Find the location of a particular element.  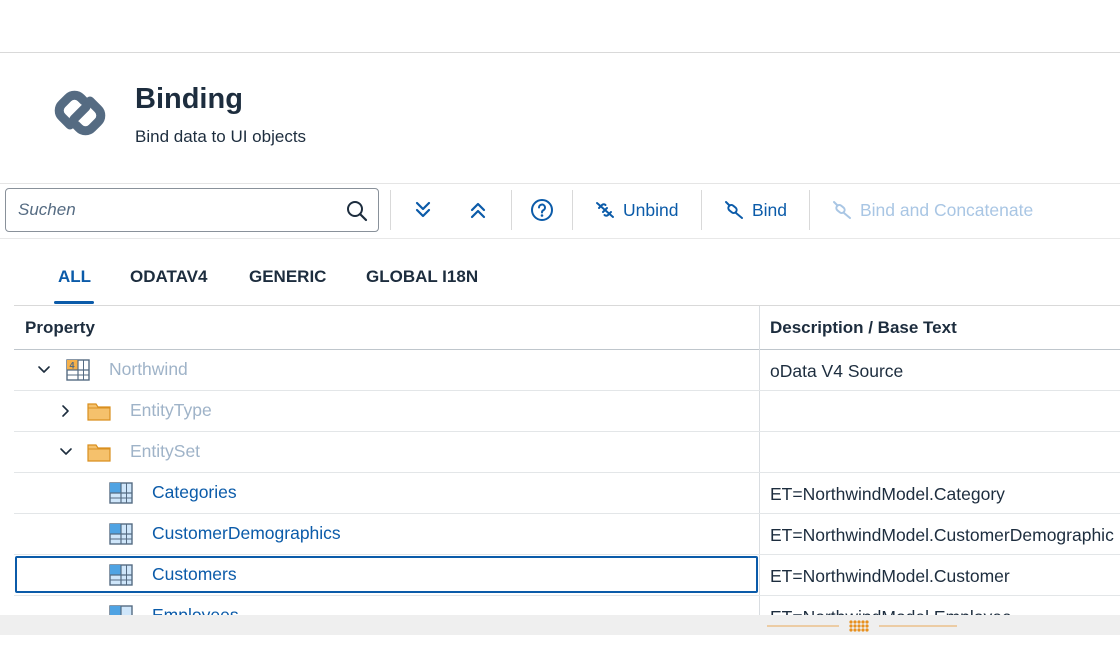

expand-all-icon is located at coordinates (423, 210).